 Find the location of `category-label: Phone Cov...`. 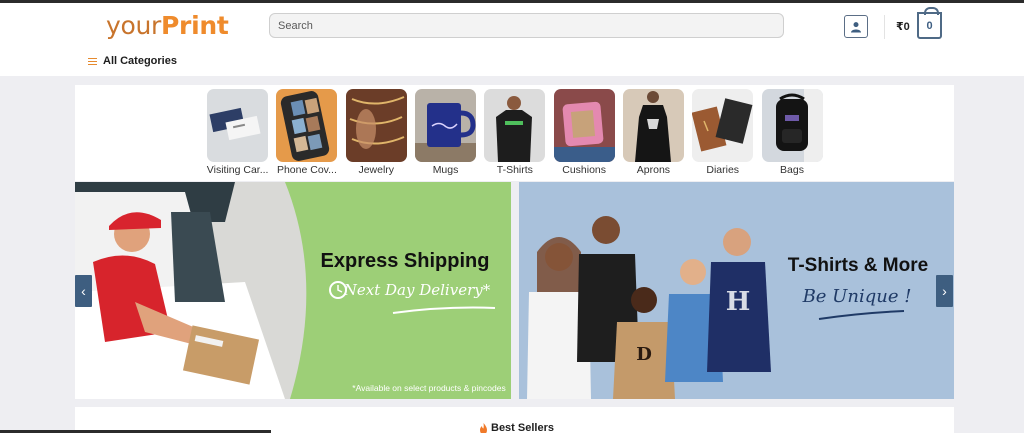

category-label: Phone Cov... is located at coordinates (306, 170).